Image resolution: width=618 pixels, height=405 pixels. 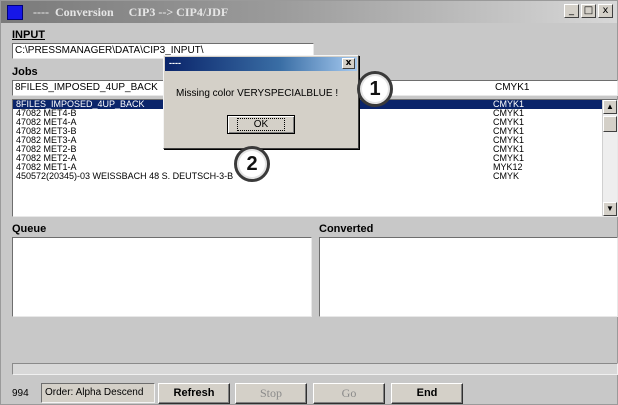 What do you see at coordinates (610, 124) in the screenshot?
I see `scroll-thumb` at bounding box center [610, 124].